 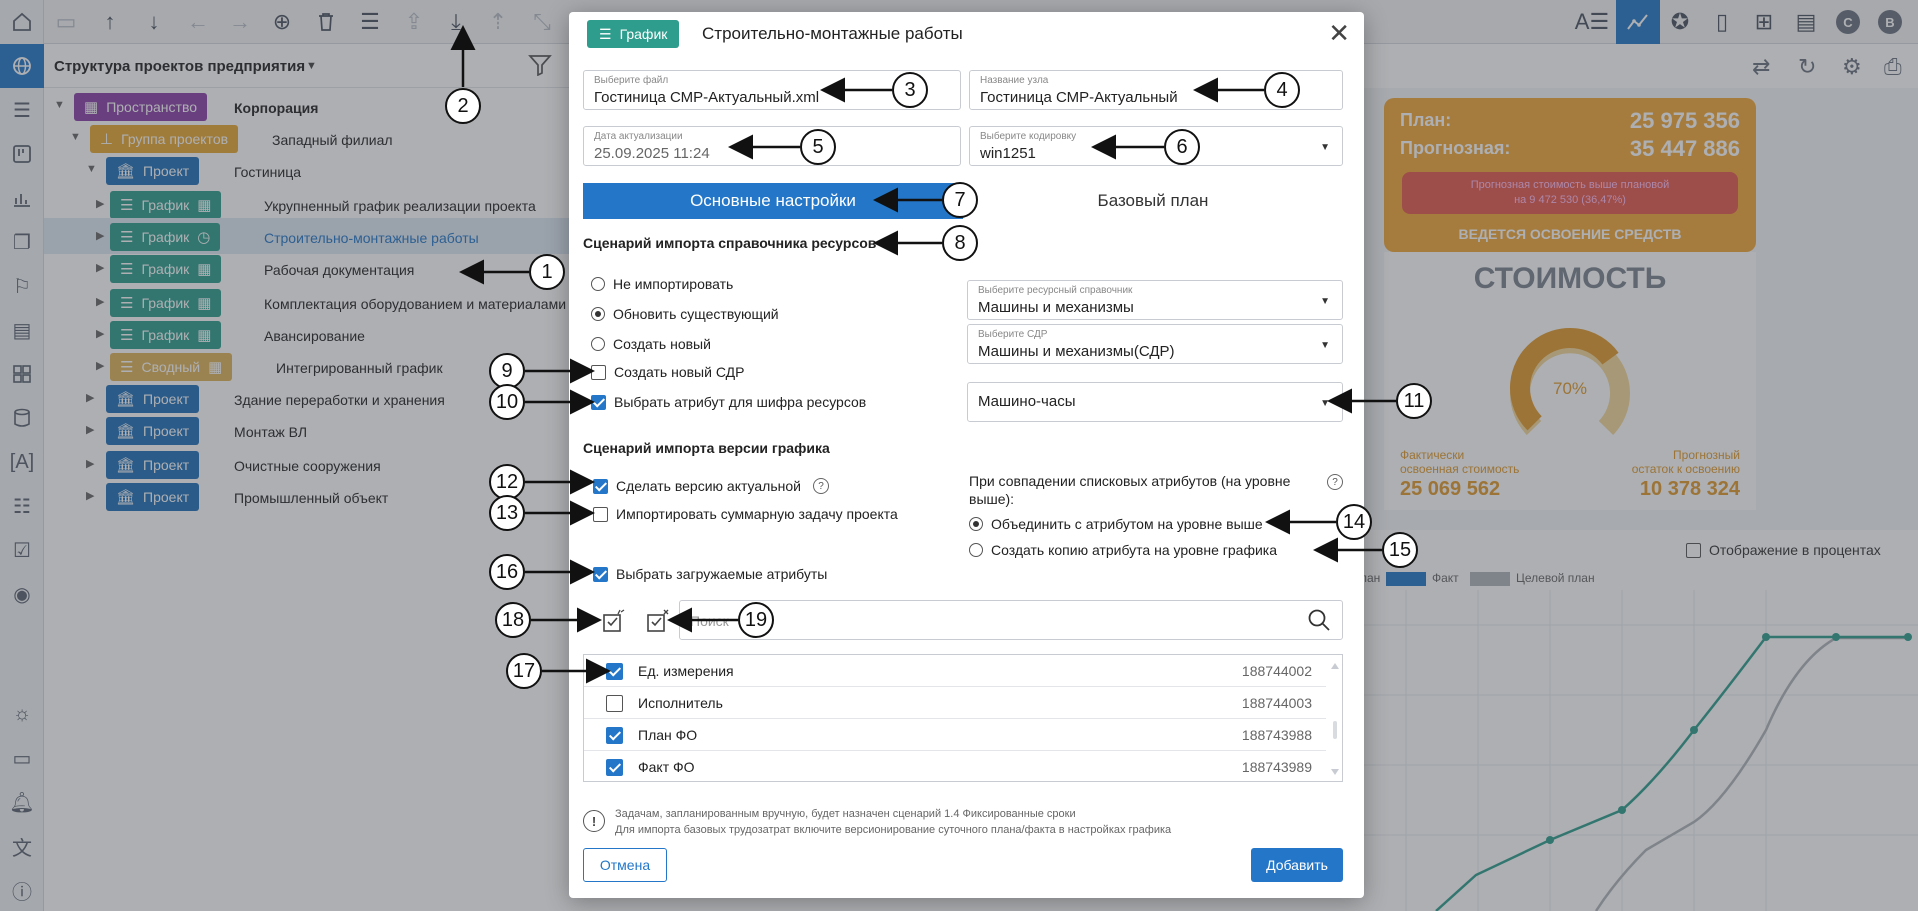 What do you see at coordinates (832, 33) in the screenshot?
I see `dialog-title: Строительно-монтажные работы` at bounding box center [832, 33].